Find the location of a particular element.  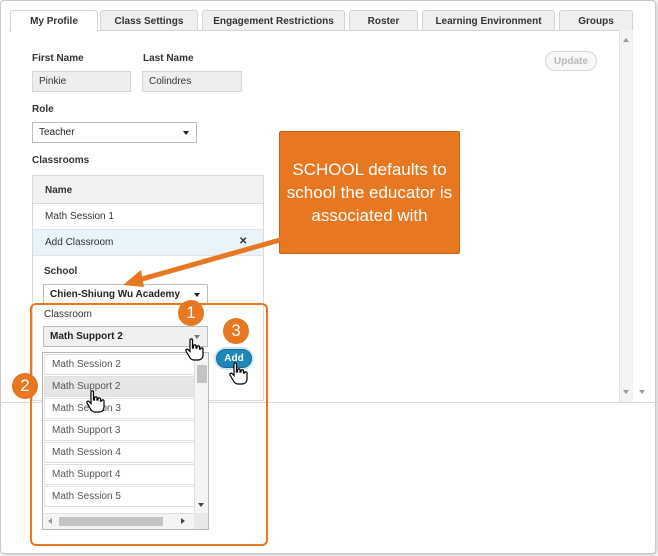

classrooms-label: Classrooms is located at coordinates (61, 160).